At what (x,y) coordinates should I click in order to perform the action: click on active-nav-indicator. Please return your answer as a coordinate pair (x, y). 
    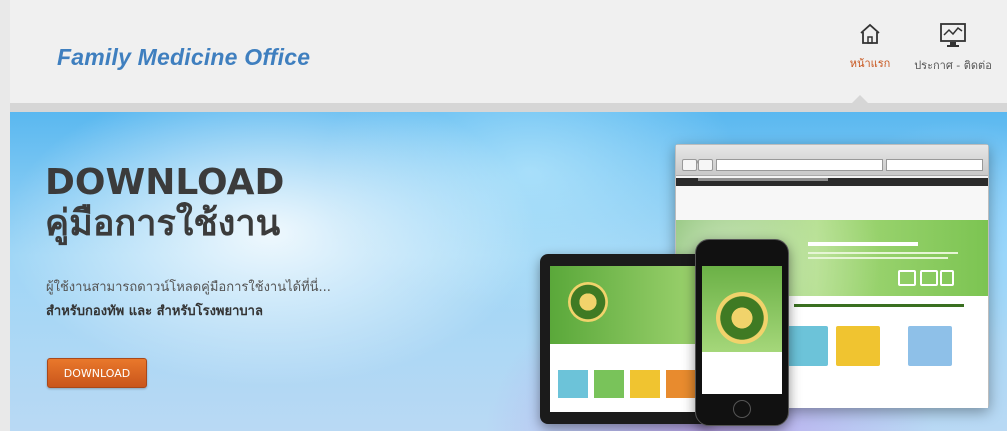
    Looking at the image, I should click on (860, 99).